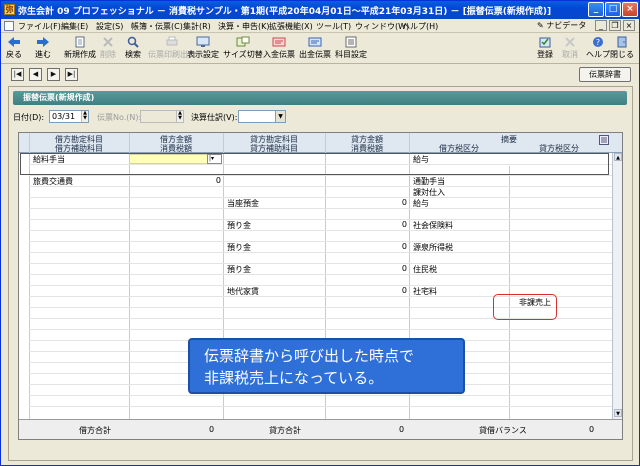  I want to click on size-switch-button: サイズ切替, so click(243, 48).